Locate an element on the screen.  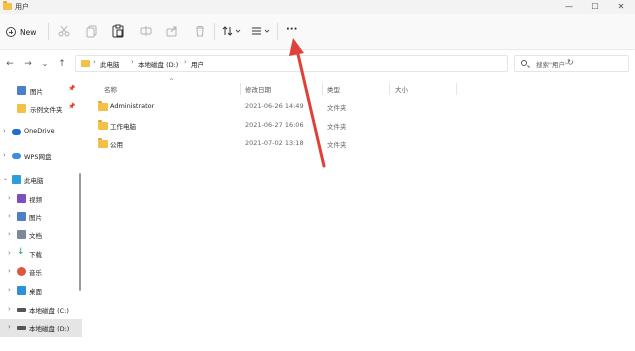
minimize-button: — is located at coordinates (569, 7).